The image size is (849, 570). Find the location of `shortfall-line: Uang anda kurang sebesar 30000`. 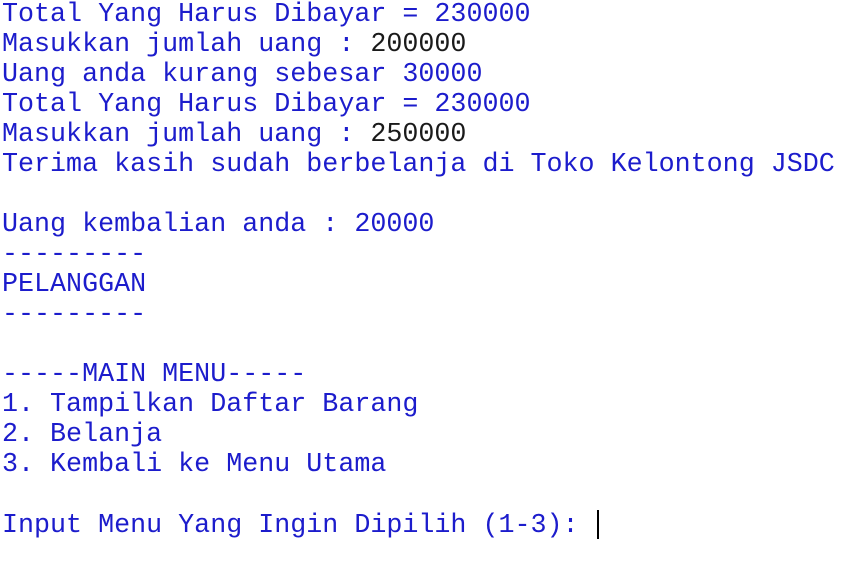

shortfall-line: Uang anda kurang sebesar 30000 is located at coordinates (242, 75).